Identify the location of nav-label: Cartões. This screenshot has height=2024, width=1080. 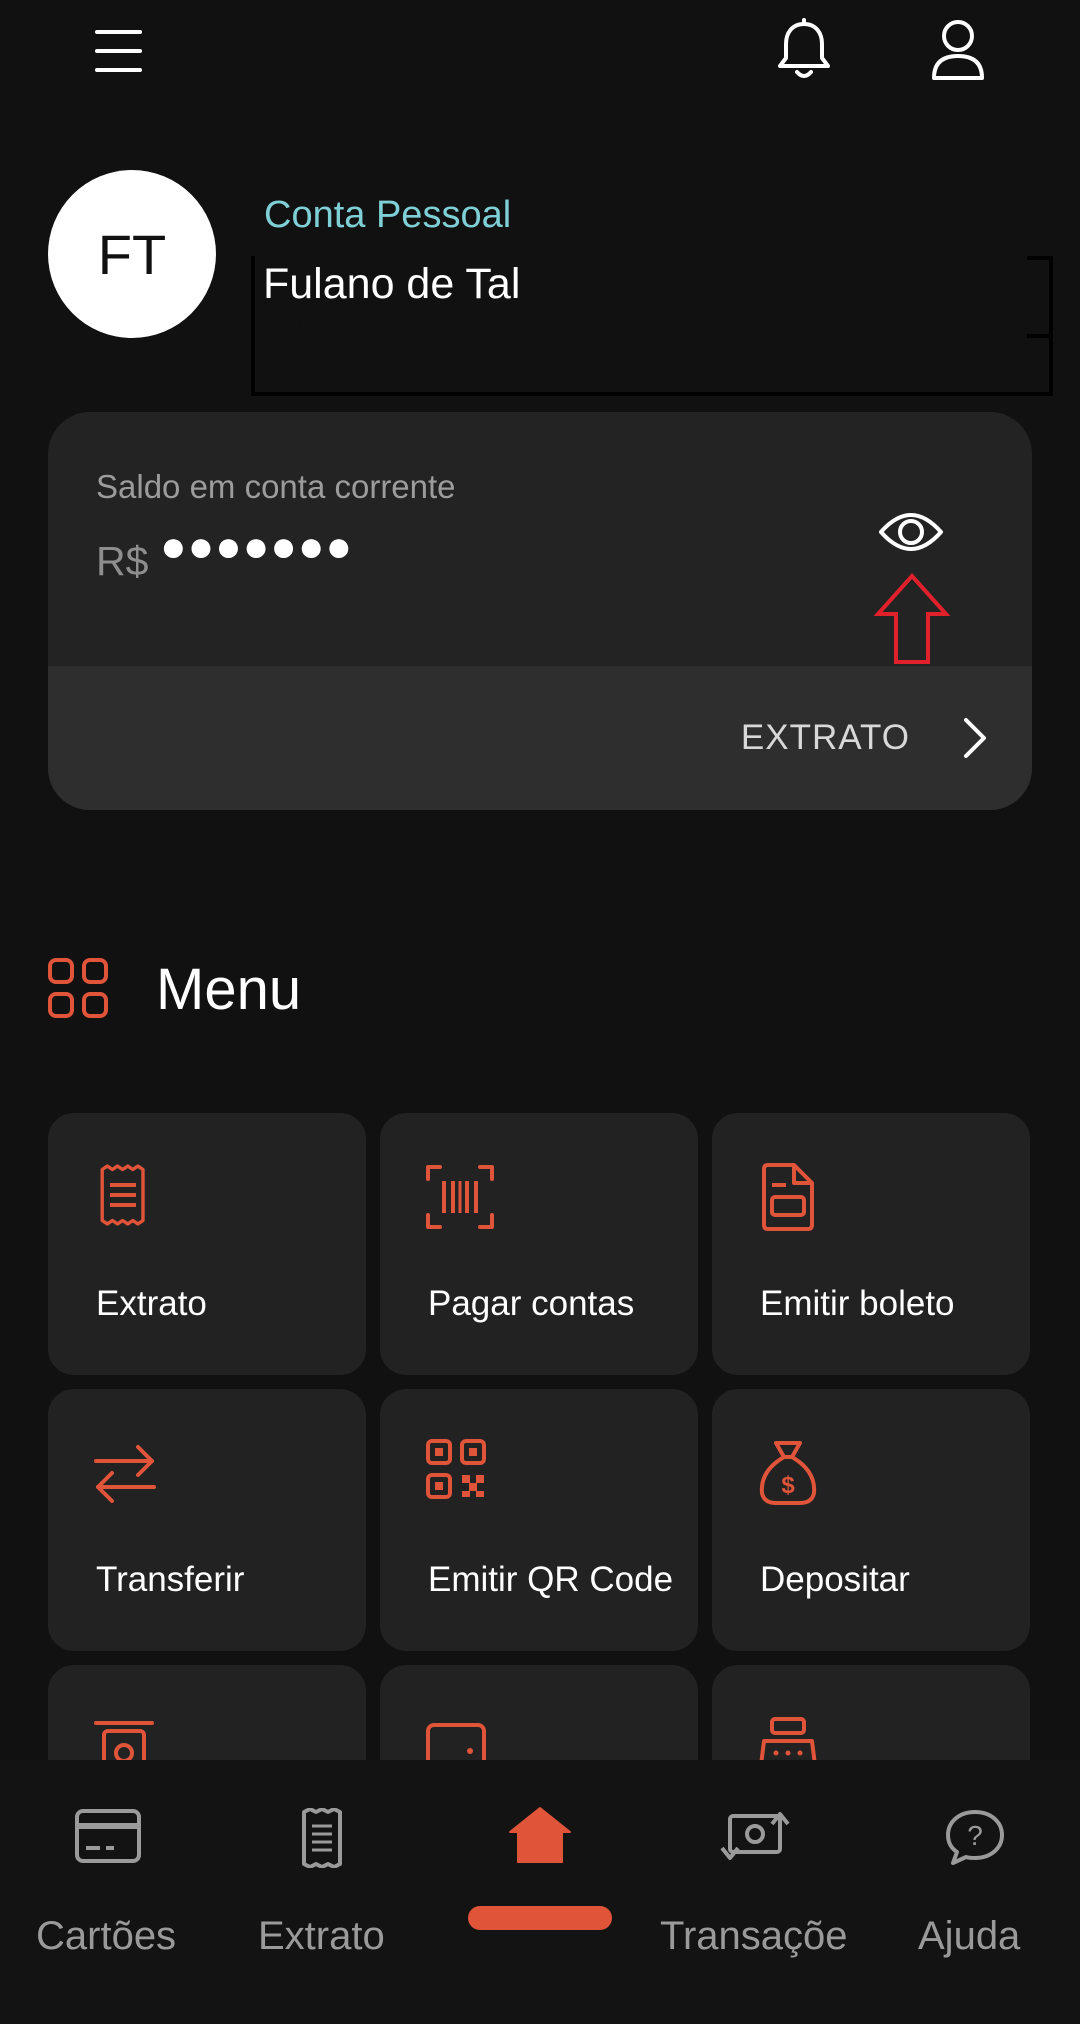
(106, 1936).